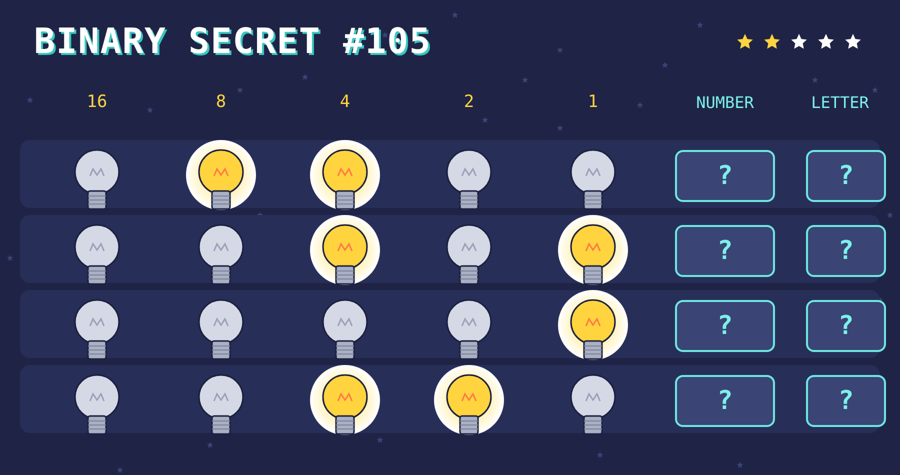 This screenshot has width=900, height=475. I want to click on column-header: 8, so click(221, 102).